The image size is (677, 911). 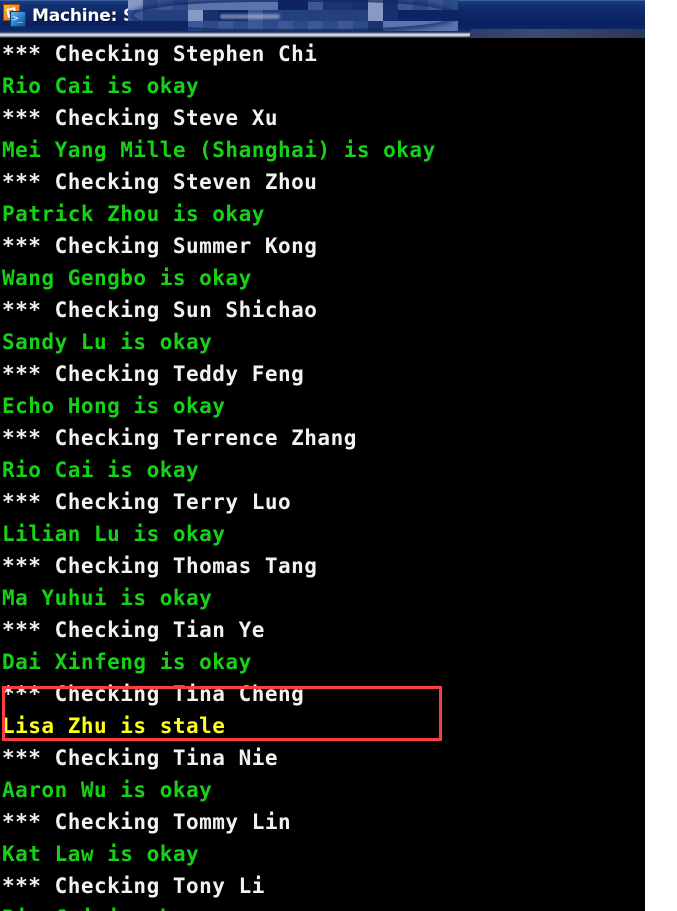 What do you see at coordinates (83, 15) in the screenshot?
I see `window-title: Machine: S` at bounding box center [83, 15].